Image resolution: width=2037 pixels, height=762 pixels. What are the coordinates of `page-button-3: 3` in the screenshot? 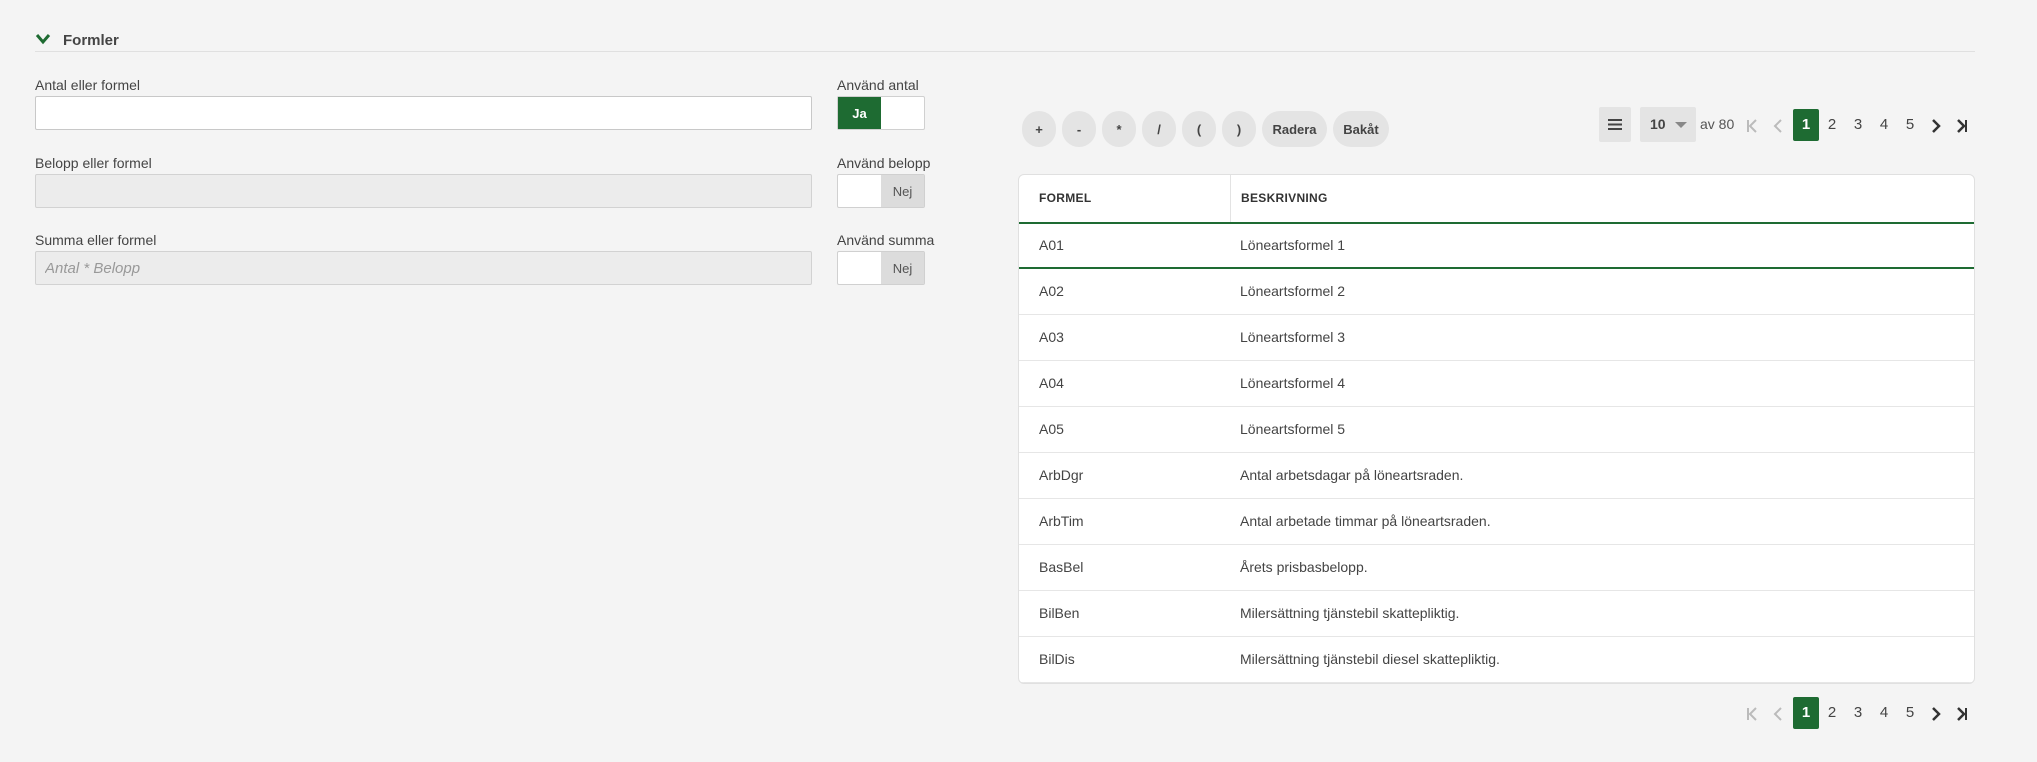 It's located at (1858, 125).